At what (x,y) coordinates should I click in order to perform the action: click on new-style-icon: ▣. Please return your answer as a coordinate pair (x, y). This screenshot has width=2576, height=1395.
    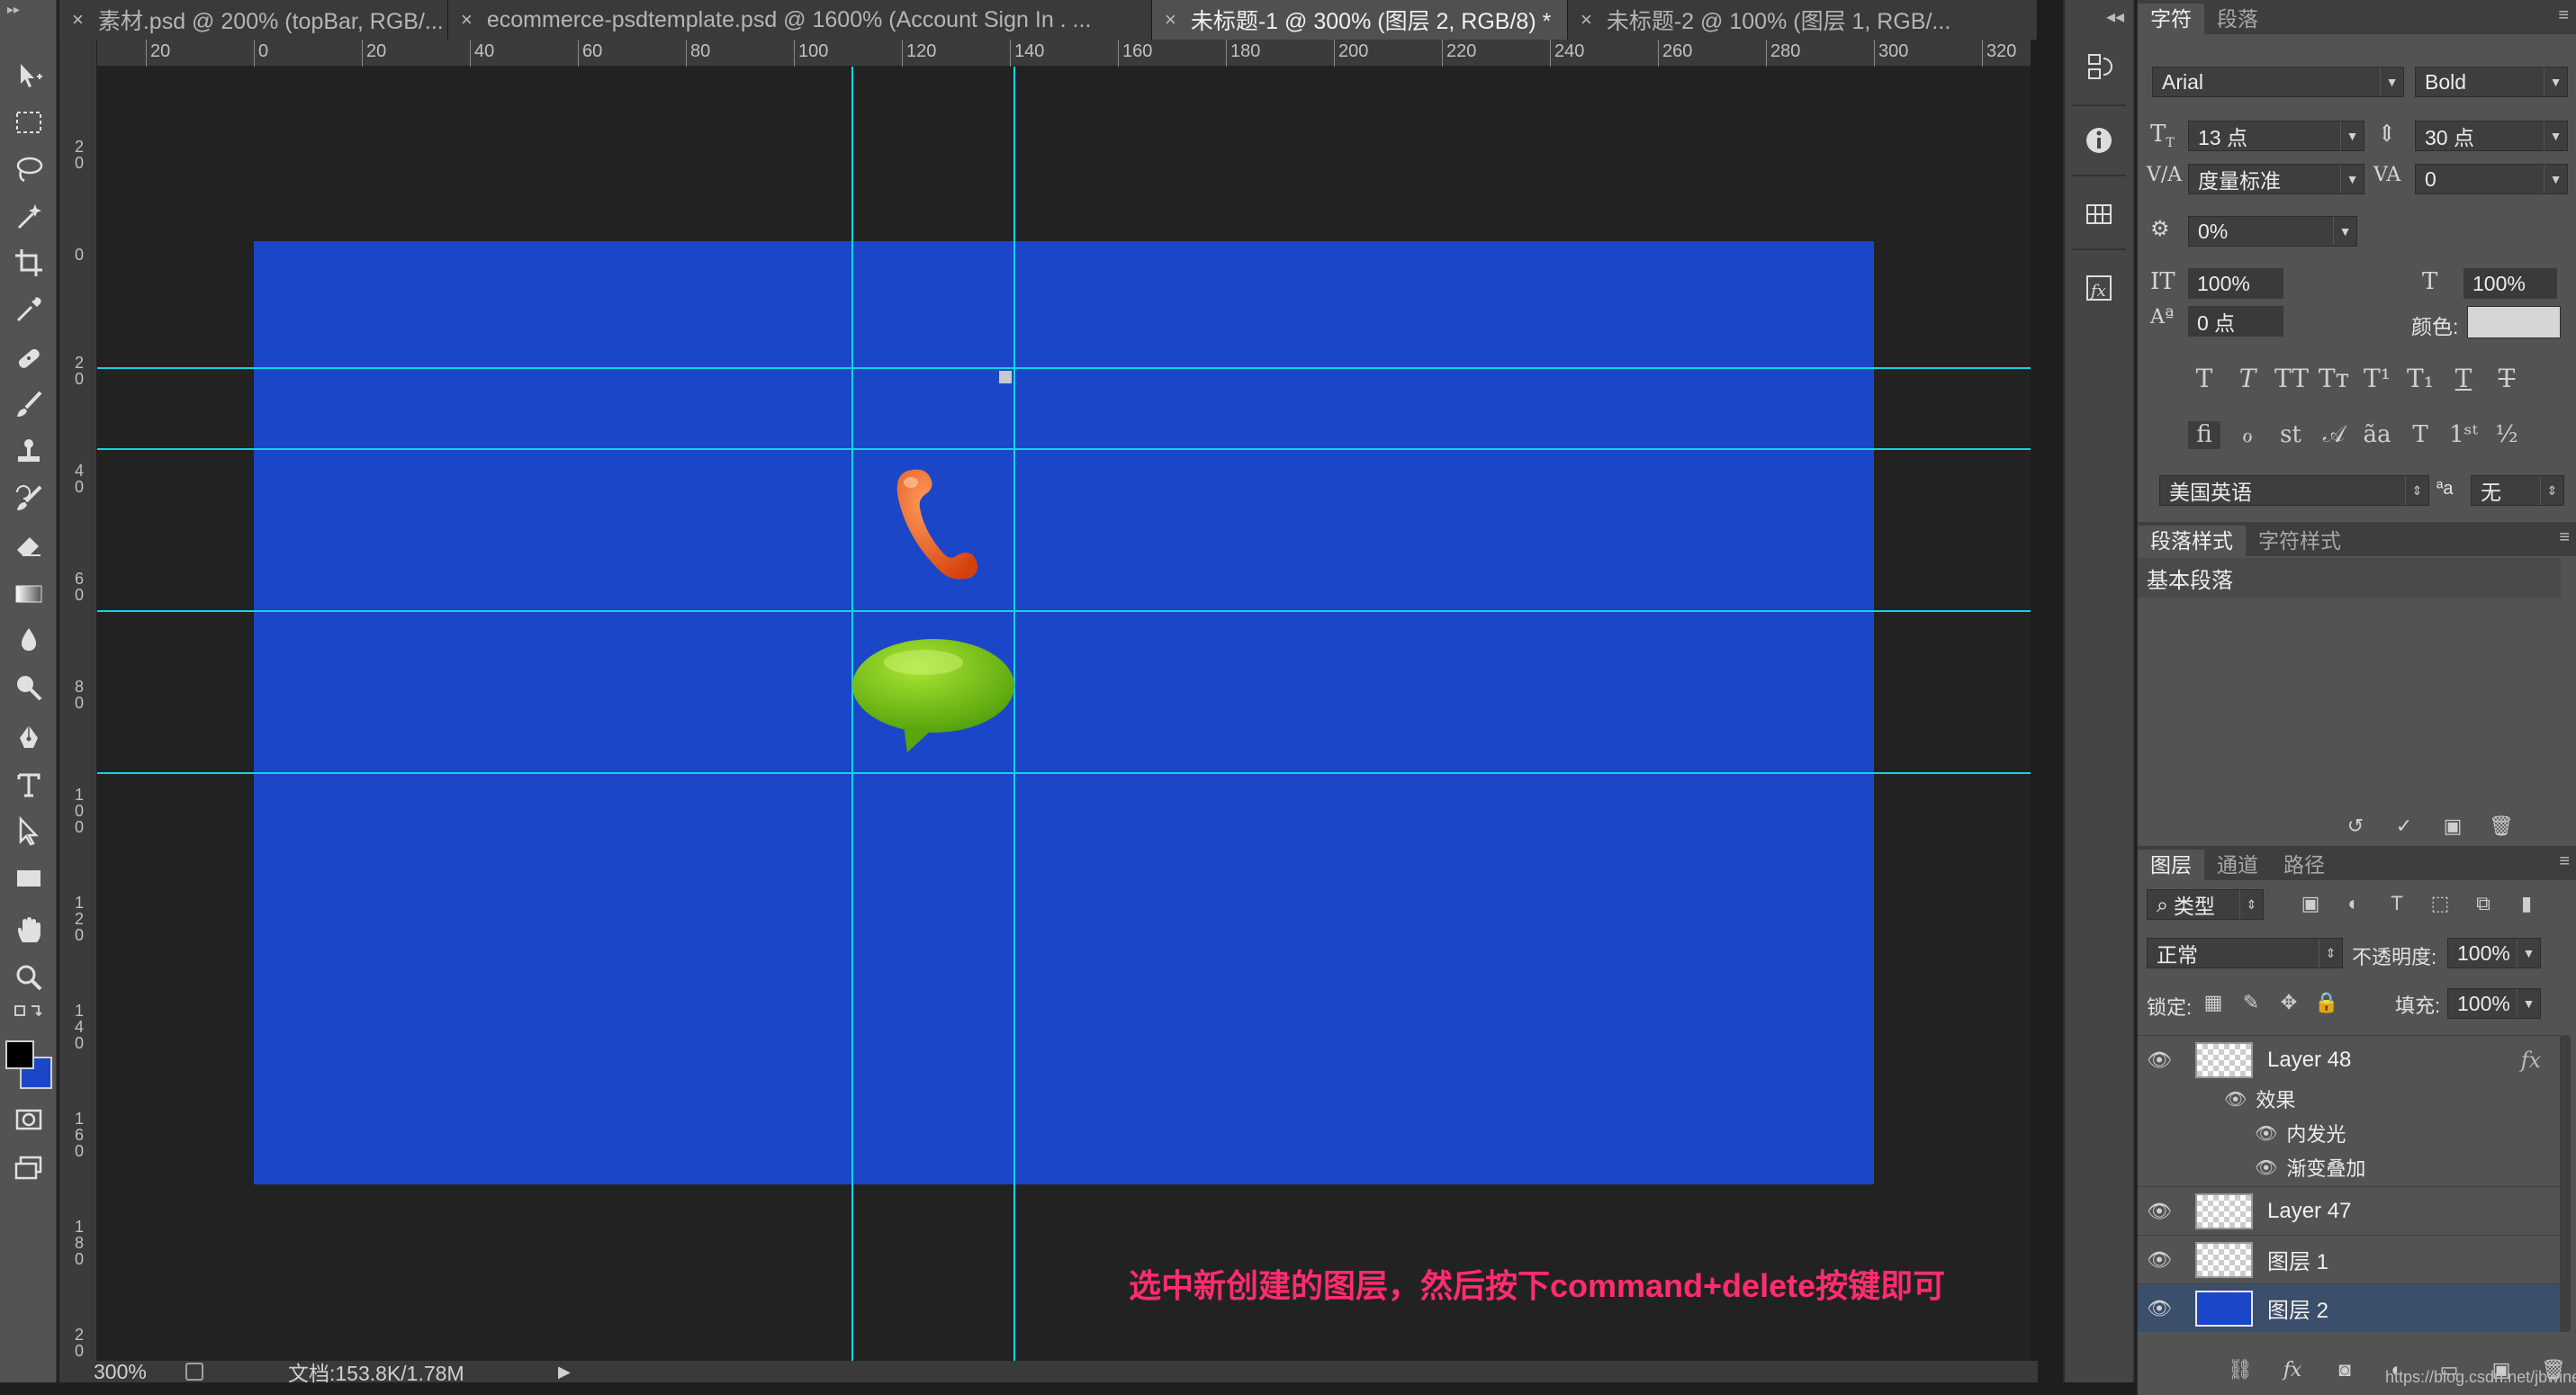
    Looking at the image, I should click on (2452, 826).